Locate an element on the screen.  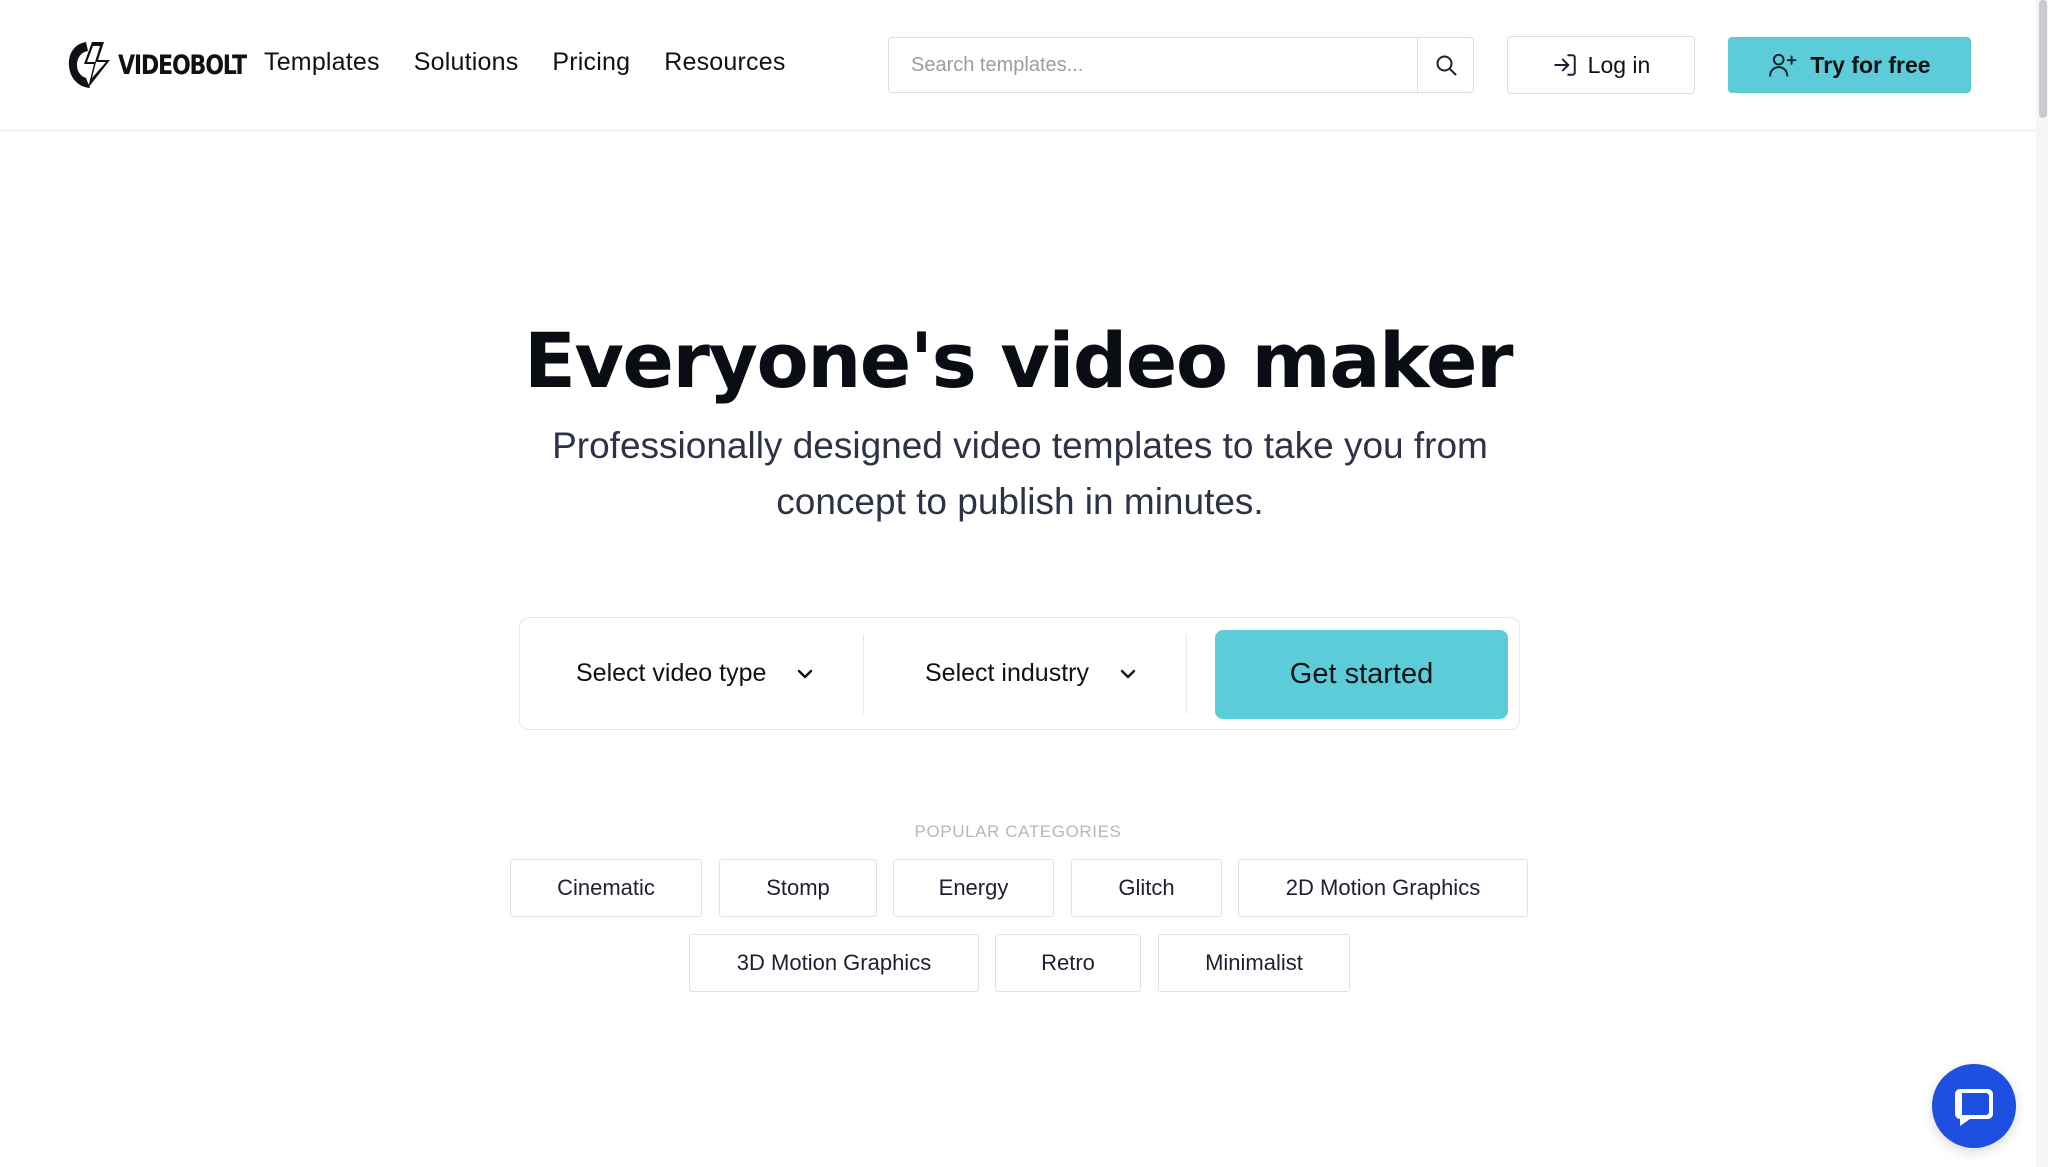
search-box is located at coordinates (1181, 65).